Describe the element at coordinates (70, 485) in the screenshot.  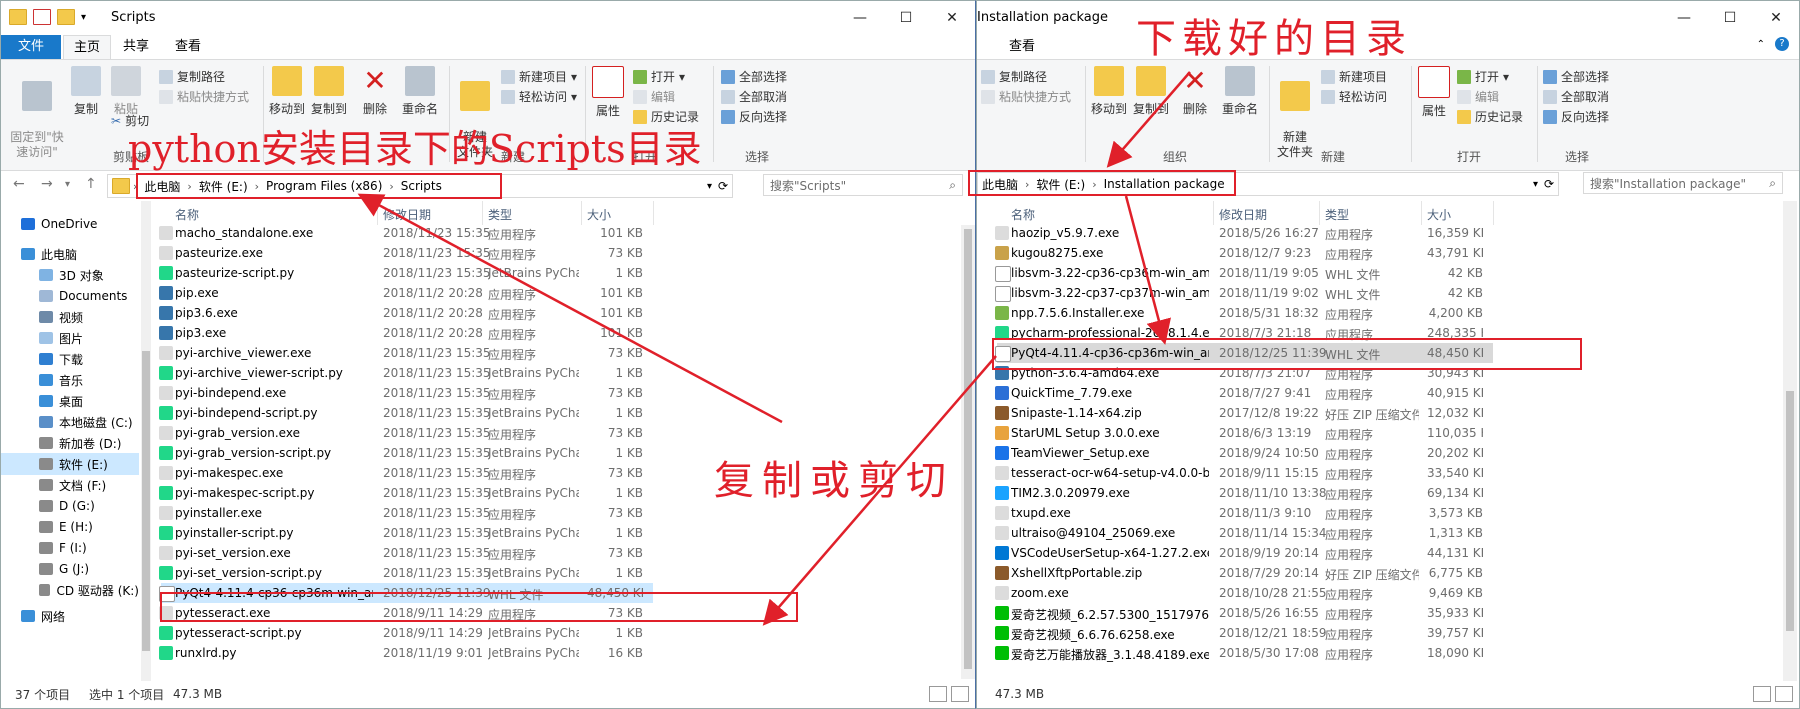
I see `nav-item: 文档 (F:)` at that location.